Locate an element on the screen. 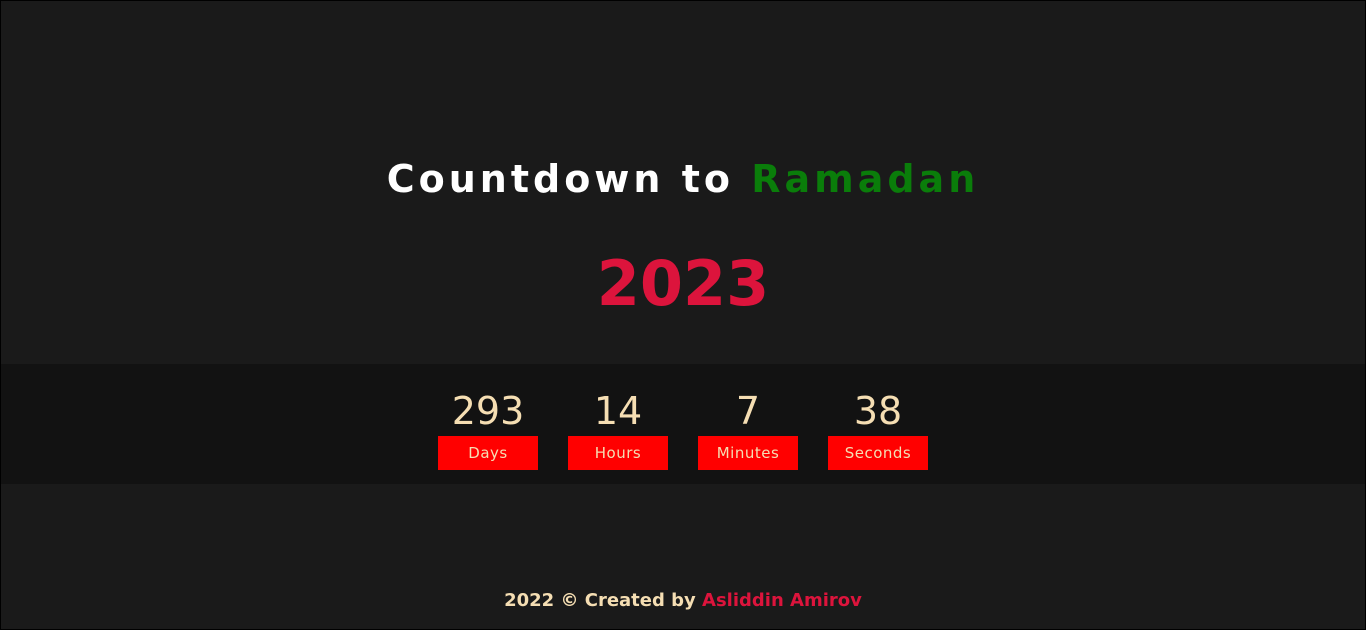 Image resolution: width=1366 pixels, height=630 pixels. title-prefix: Countdown to is located at coordinates (569, 179).